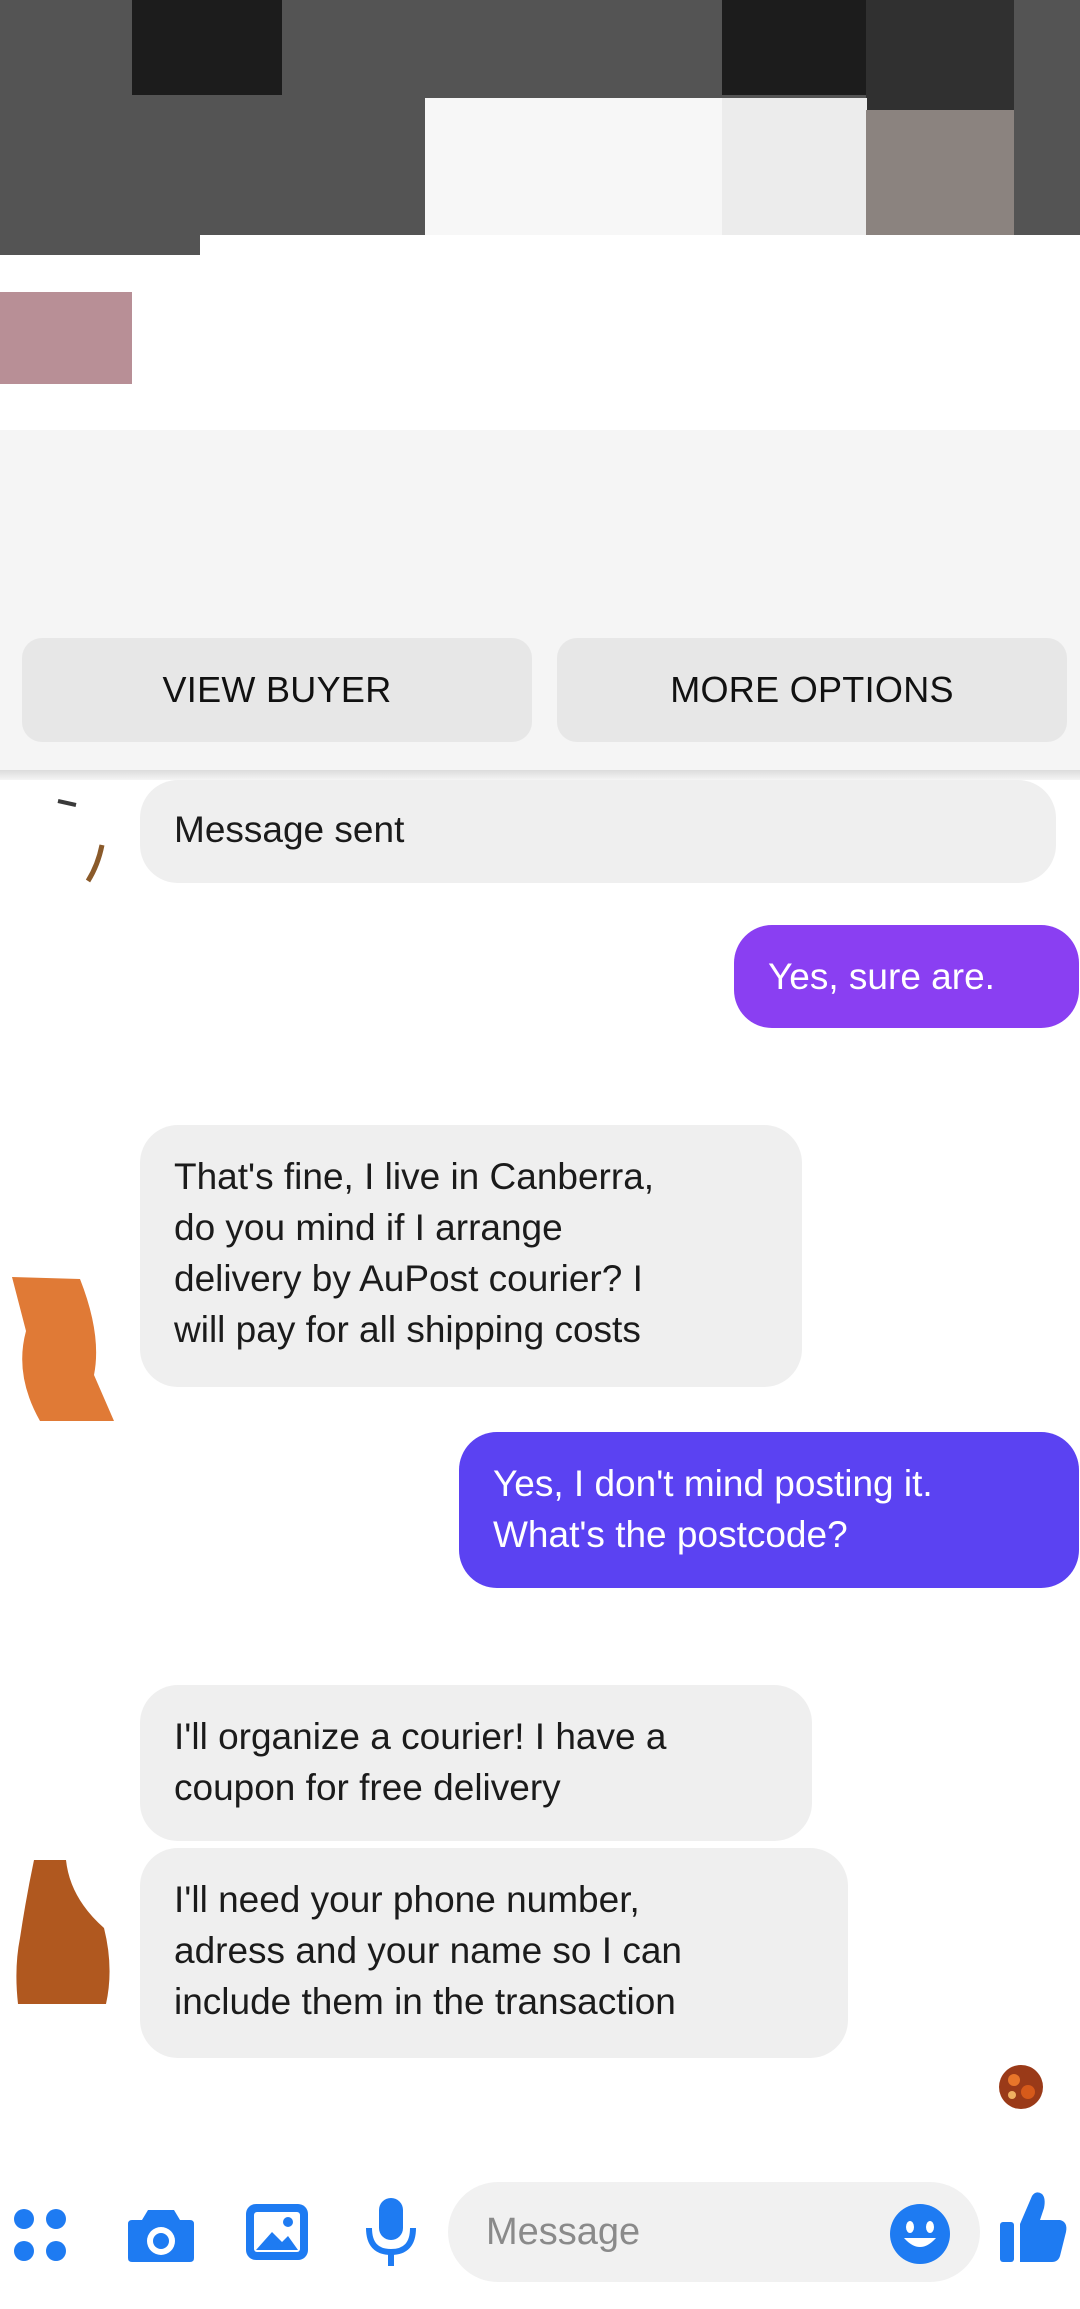  Describe the element at coordinates (920, 2234) in the screenshot. I see `emoji-icon` at that location.